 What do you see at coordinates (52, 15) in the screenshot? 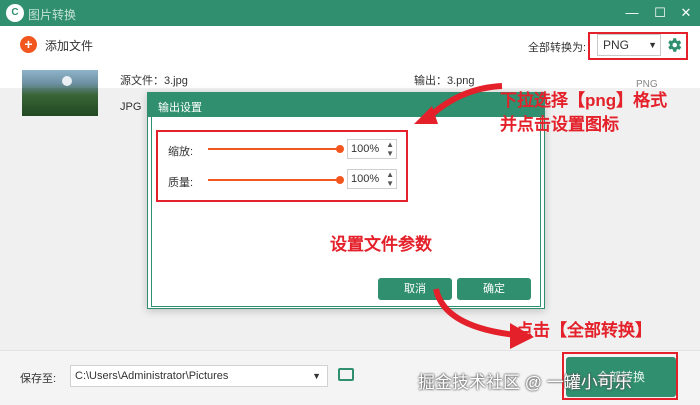
I see `app-title: 图片转换` at bounding box center [52, 15].